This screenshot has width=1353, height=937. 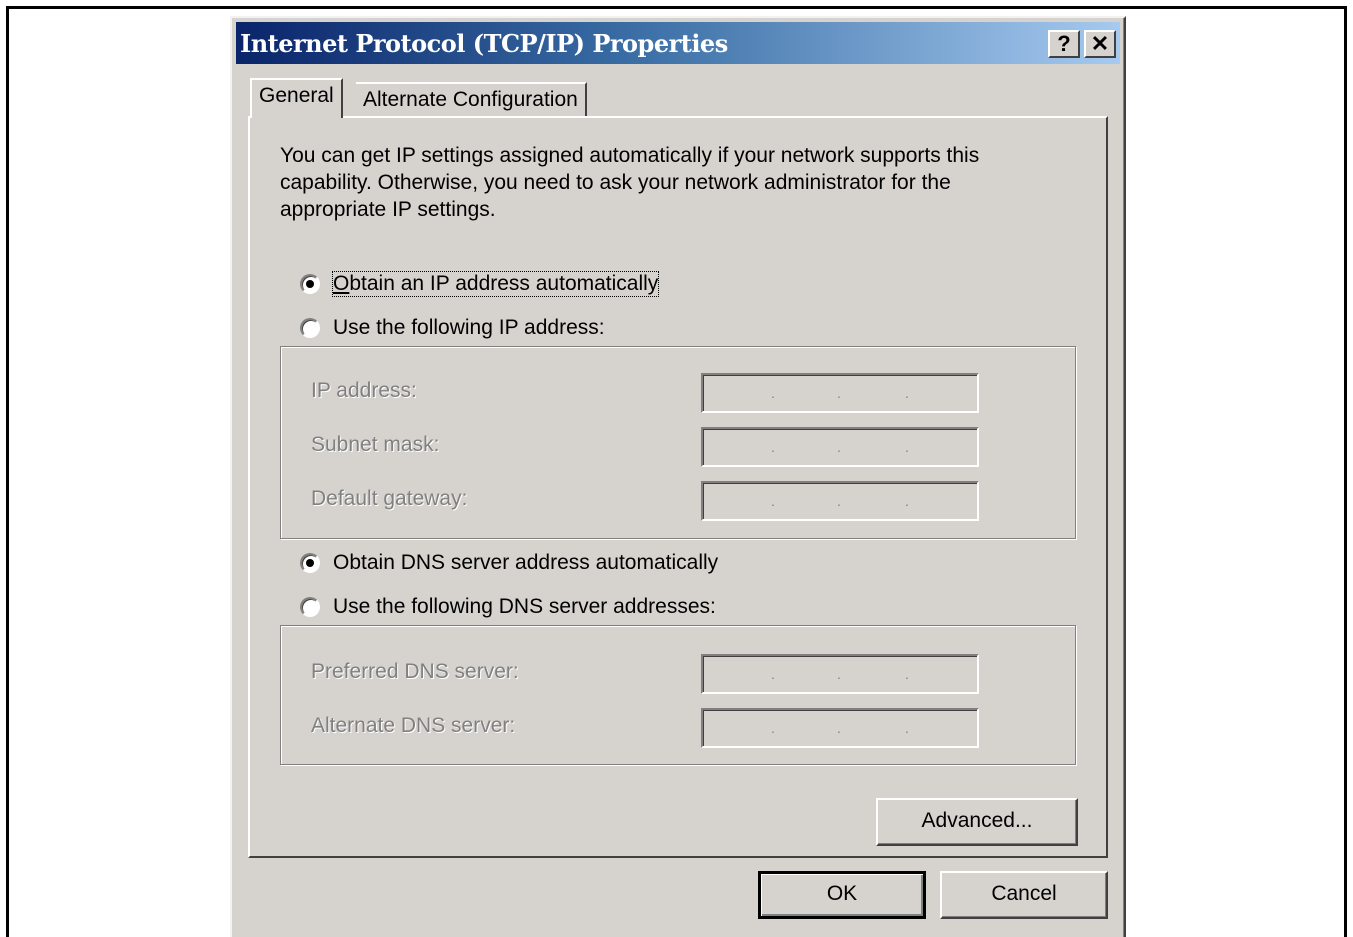 I want to click on alternate-dns-label: Alternate DNS server:, so click(x=413, y=725).